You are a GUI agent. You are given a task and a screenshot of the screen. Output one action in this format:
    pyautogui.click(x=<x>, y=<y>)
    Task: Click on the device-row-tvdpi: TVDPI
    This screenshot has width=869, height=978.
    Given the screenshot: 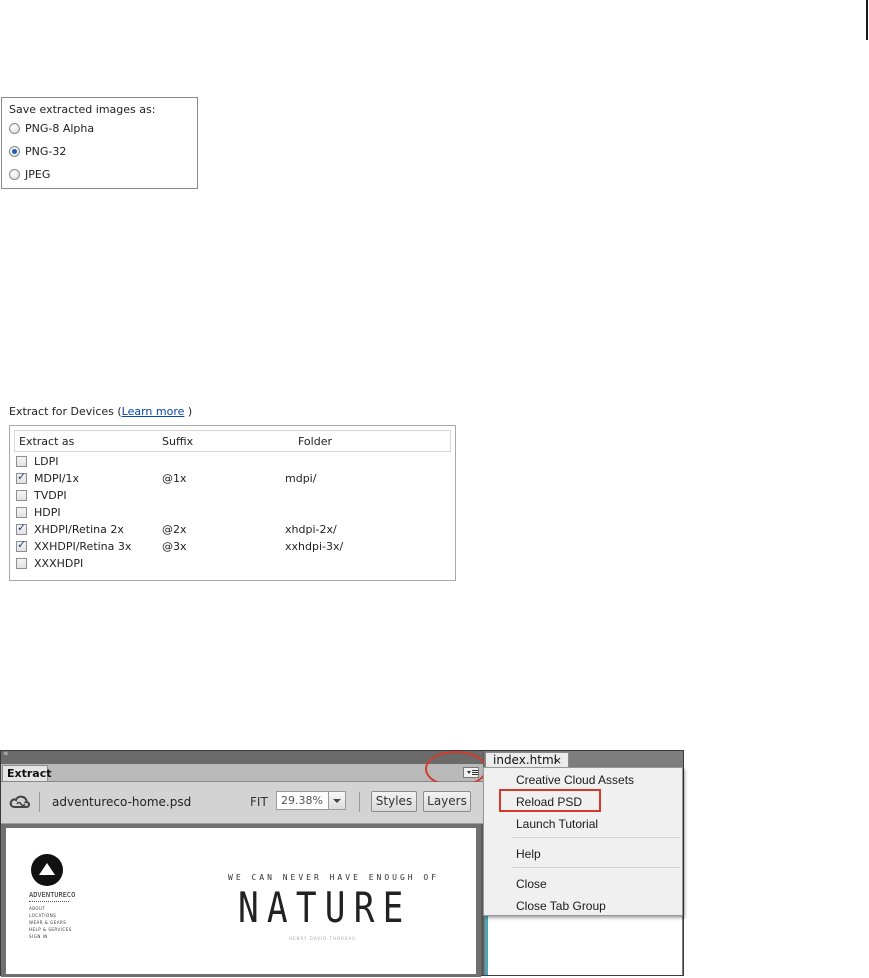 What is the action you would take?
    pyautogui.click(x=232, y=496)
    